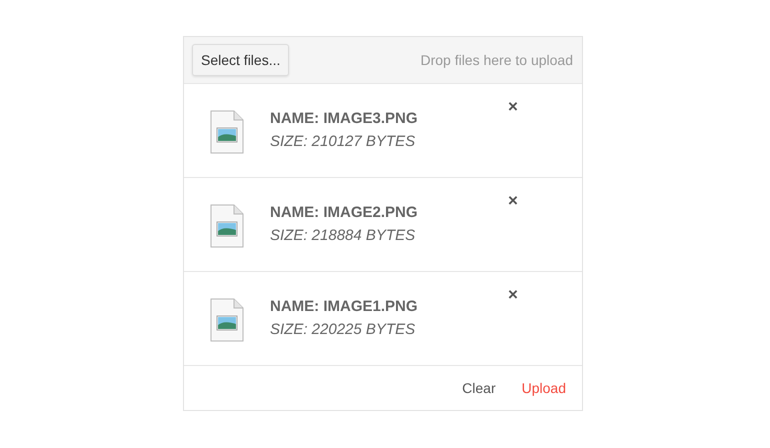 Image resolution: width=770 pixels, height=448 pixels. I want to click on upload-button: Upload, so click(544, 388).